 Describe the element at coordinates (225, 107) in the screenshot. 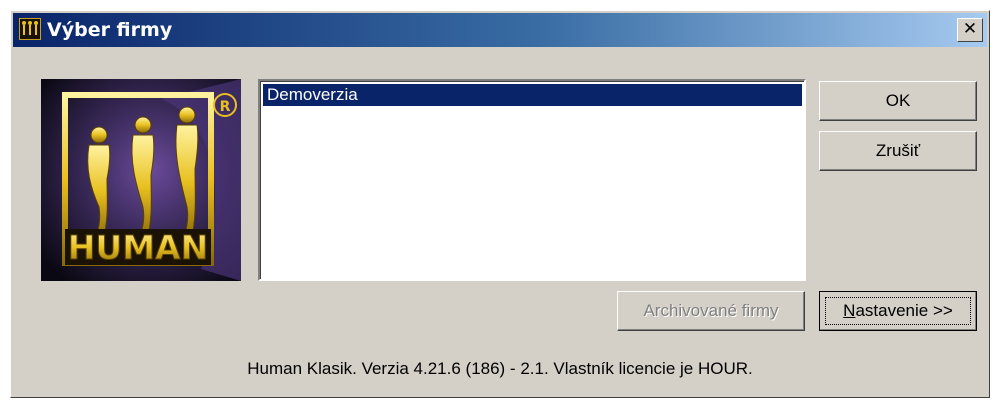

I see `svg-text: R` at that location.